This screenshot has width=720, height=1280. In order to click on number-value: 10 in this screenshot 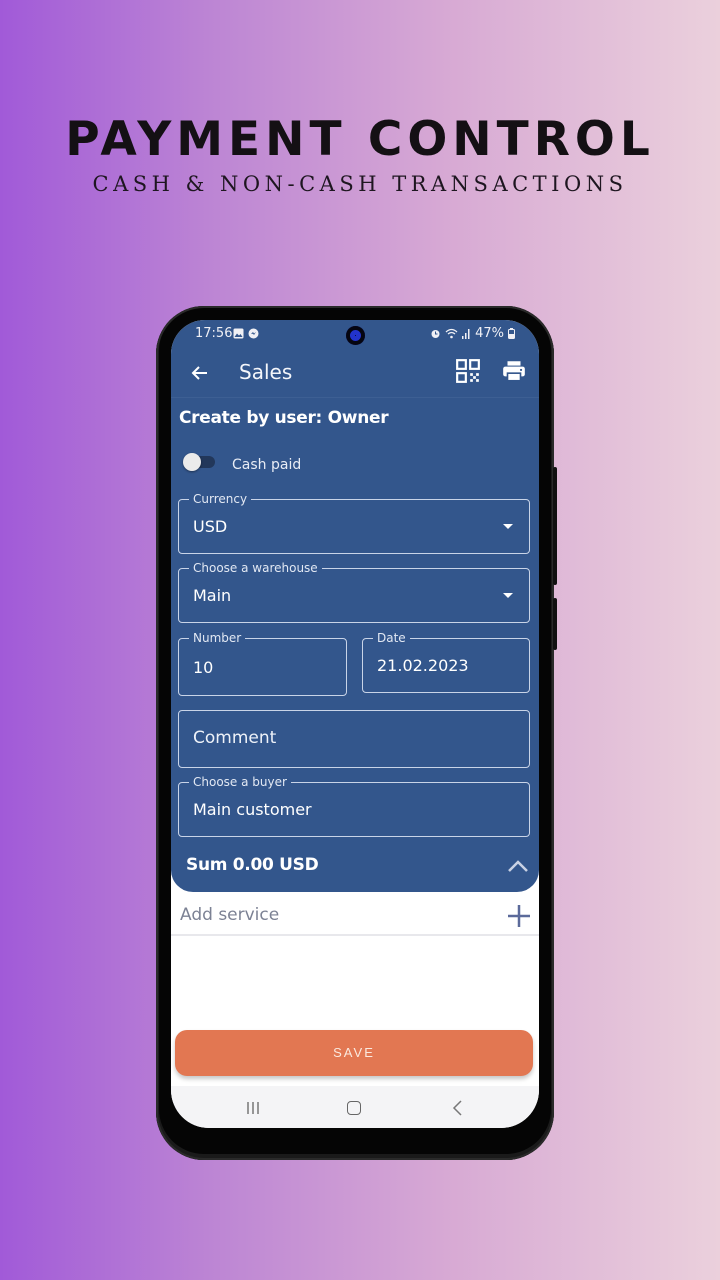, I will do `click(203, 667)`.